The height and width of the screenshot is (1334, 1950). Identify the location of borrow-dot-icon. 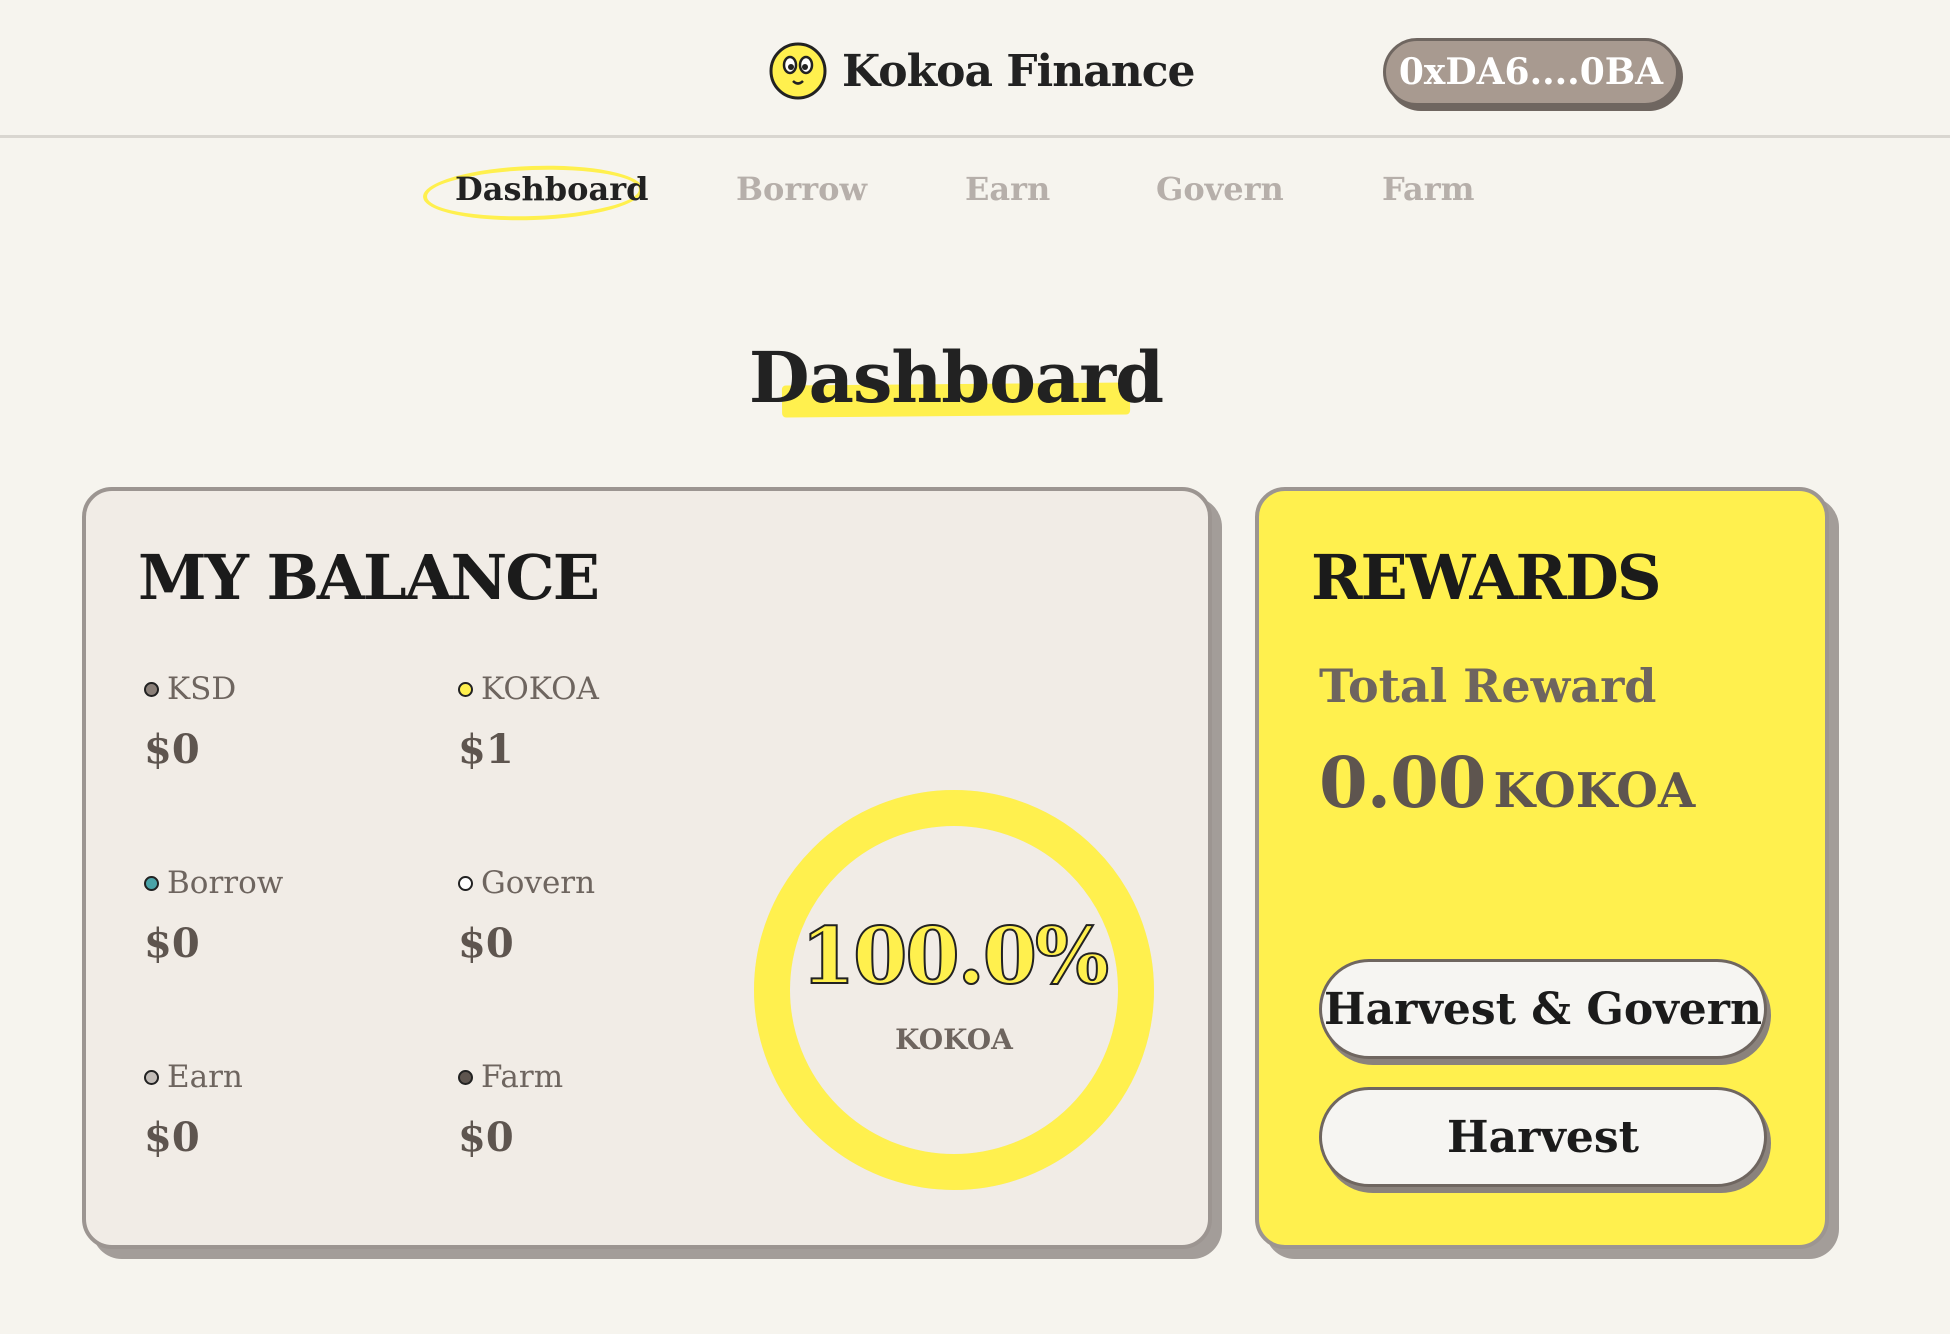
(151, 883).